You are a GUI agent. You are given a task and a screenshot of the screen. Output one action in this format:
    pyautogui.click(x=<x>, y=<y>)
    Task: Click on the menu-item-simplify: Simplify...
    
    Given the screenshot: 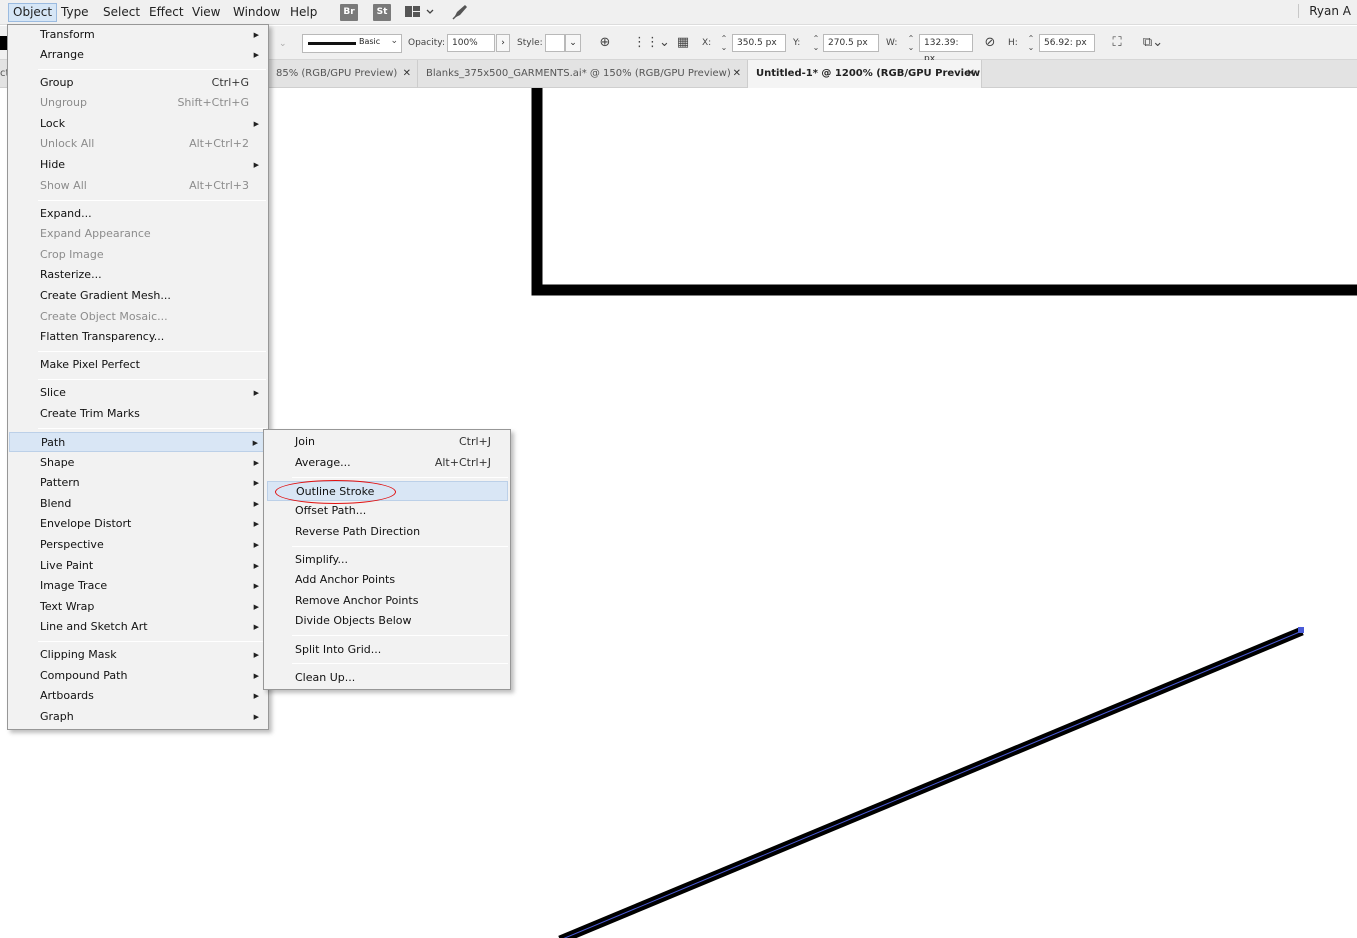 What is the action you would take?
    pyautogui.click(x=387, y=560)
    